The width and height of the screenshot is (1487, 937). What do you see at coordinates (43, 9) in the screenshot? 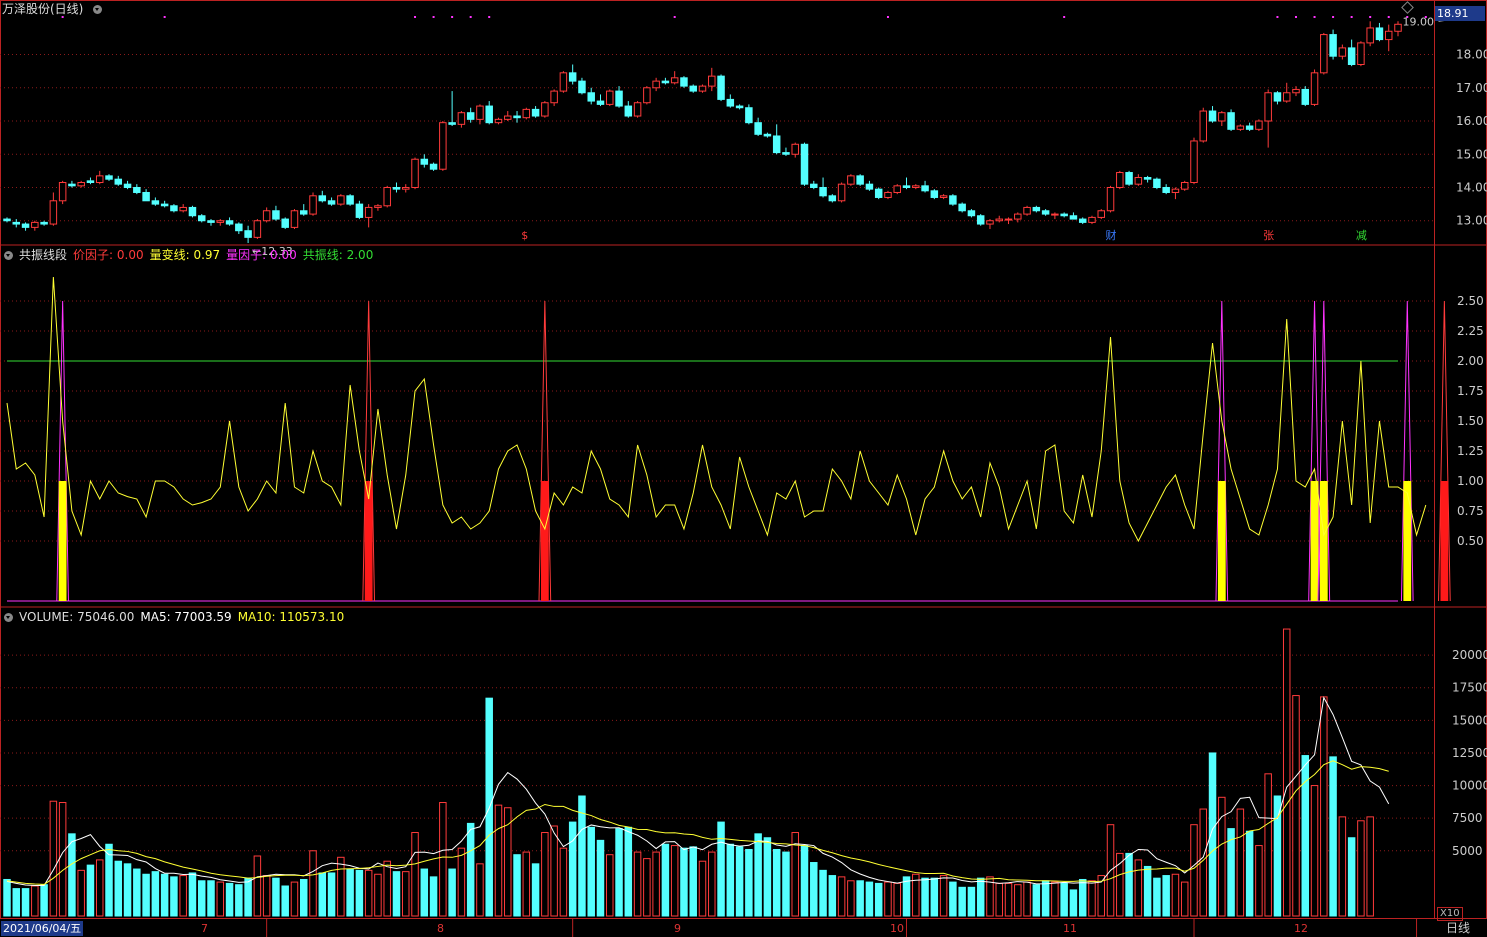
I see `stock-title: 万泽股份(日线)` at bounding box center [43, 9].